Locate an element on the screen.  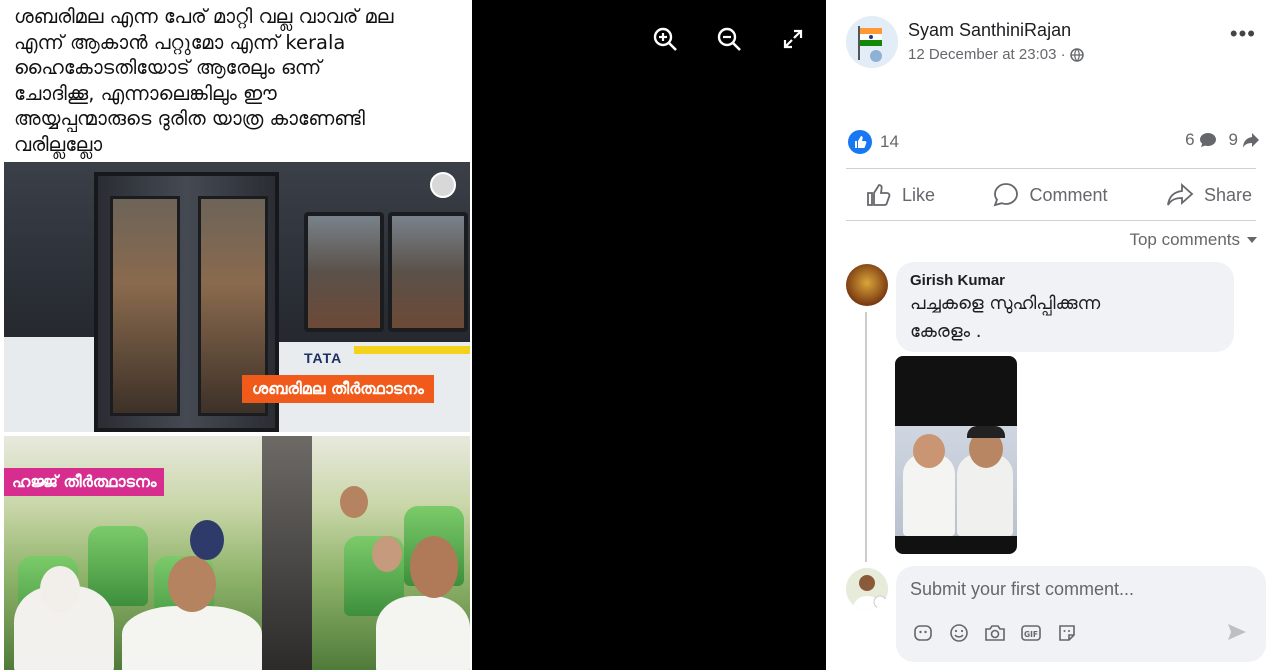
emoji-button is located at coordinates (959, 633).